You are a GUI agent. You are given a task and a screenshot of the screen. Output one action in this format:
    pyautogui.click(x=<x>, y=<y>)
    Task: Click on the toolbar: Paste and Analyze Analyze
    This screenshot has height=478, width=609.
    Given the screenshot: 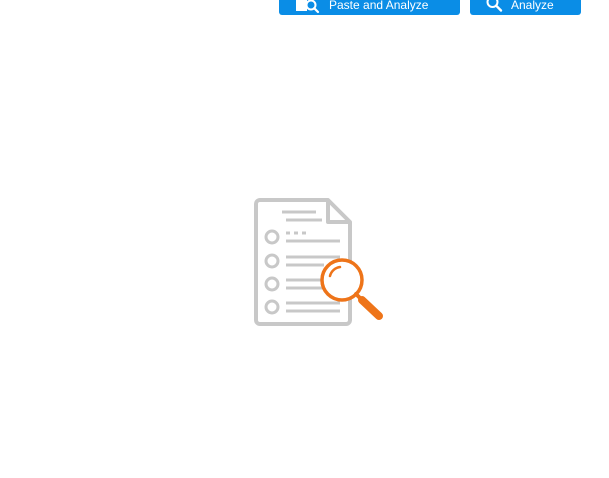 What is the action you would take?
    pyautogui.click(x=304, y=8)
    